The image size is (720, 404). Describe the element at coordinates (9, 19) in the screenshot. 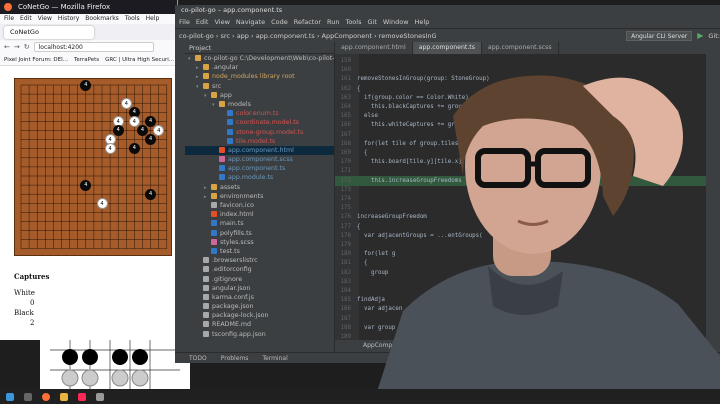

I see `menu-item-file: File` at that location.